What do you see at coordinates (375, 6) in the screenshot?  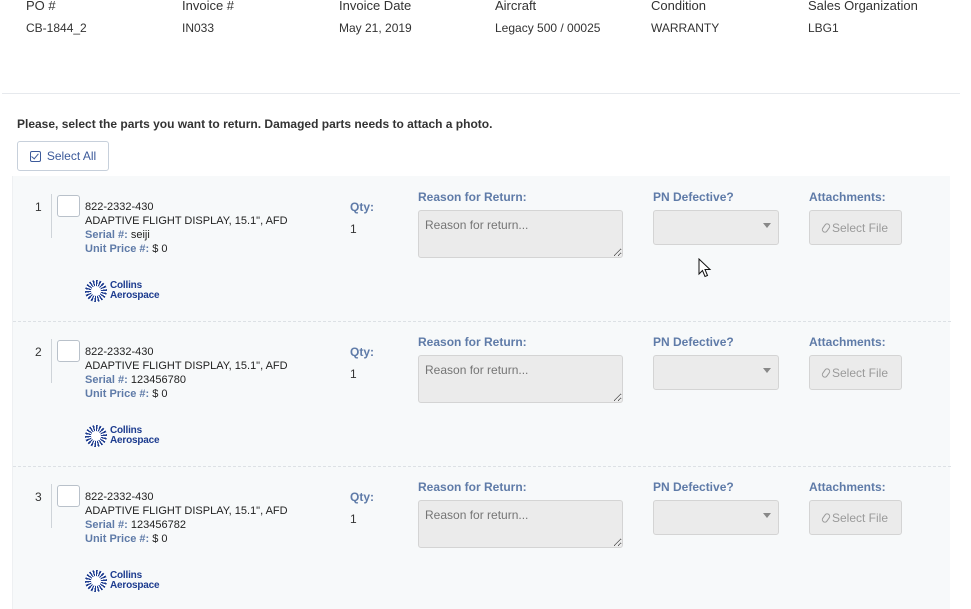 I see `invoice-date-label: Invoice Date` at bounding box center [375, 6].